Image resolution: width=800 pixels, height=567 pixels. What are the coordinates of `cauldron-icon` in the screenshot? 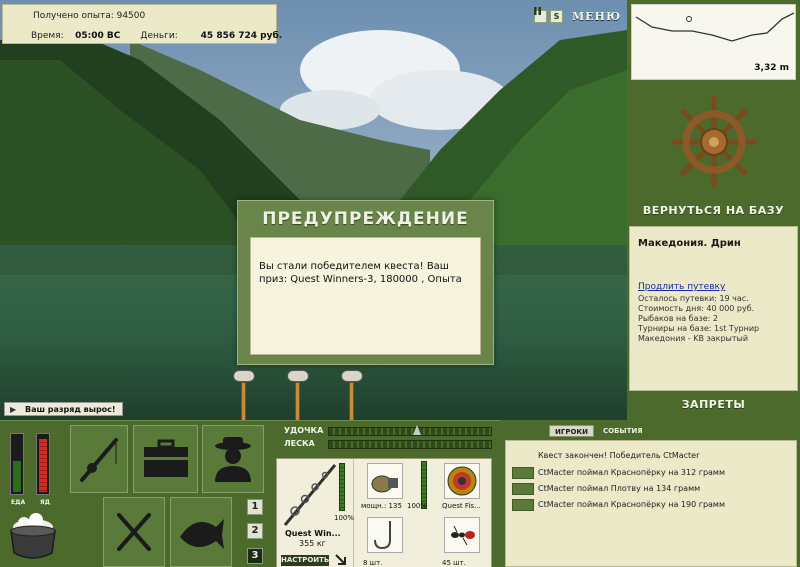 It's located at (33, 539).